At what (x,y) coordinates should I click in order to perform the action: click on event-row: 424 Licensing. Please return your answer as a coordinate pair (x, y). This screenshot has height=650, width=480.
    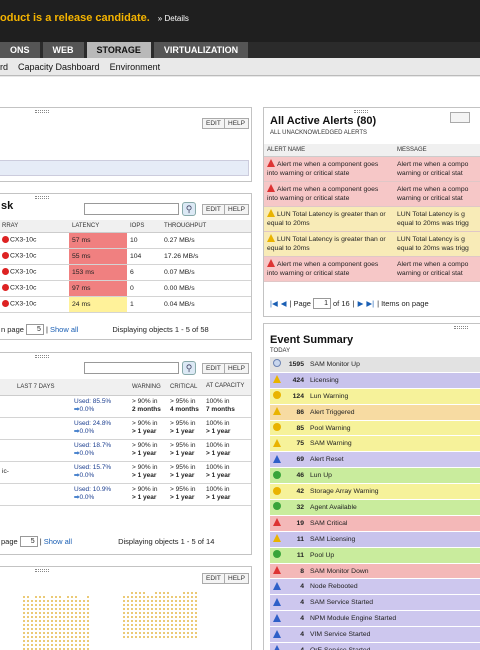
    Looking at the image, I should click on (375, 380).